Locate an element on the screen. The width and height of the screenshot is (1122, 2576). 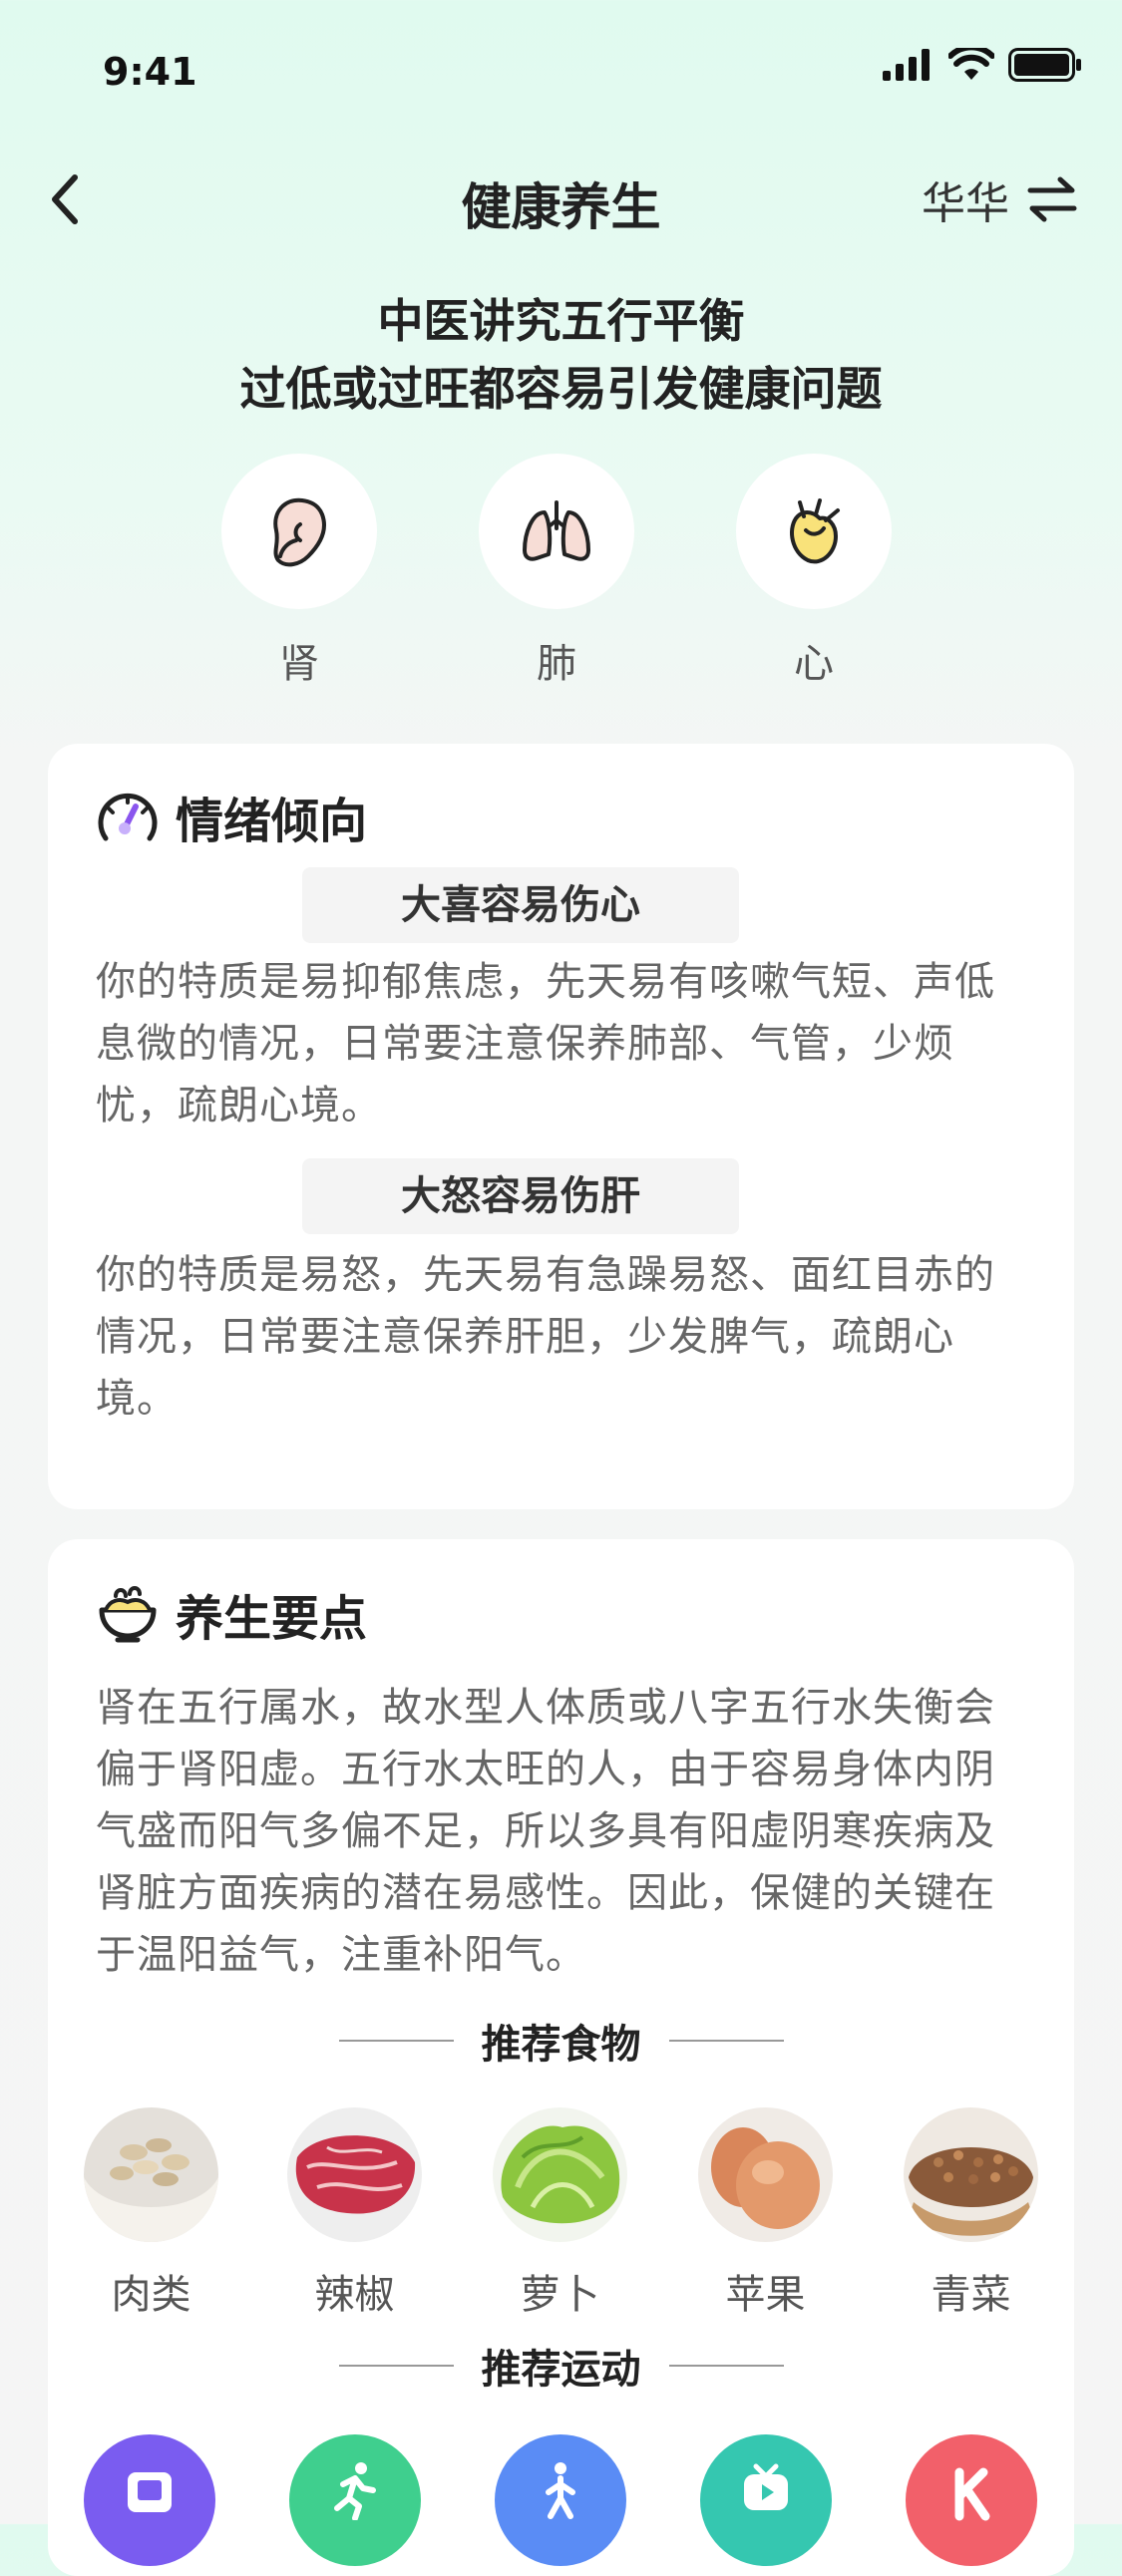
intro-line-2: 过低或过旺都容易引发健康问题 is located at coordinates (561, 389).